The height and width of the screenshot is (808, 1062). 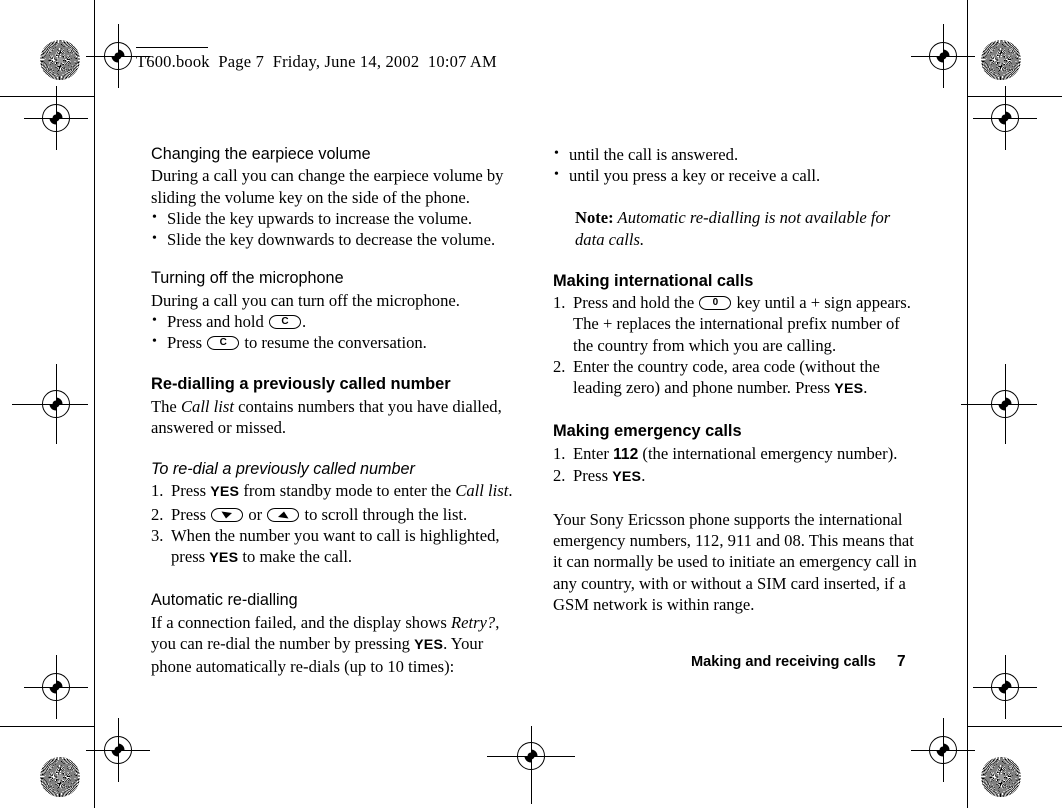 I want to click on text-fragment: Enter, so click(x=593, y=453).